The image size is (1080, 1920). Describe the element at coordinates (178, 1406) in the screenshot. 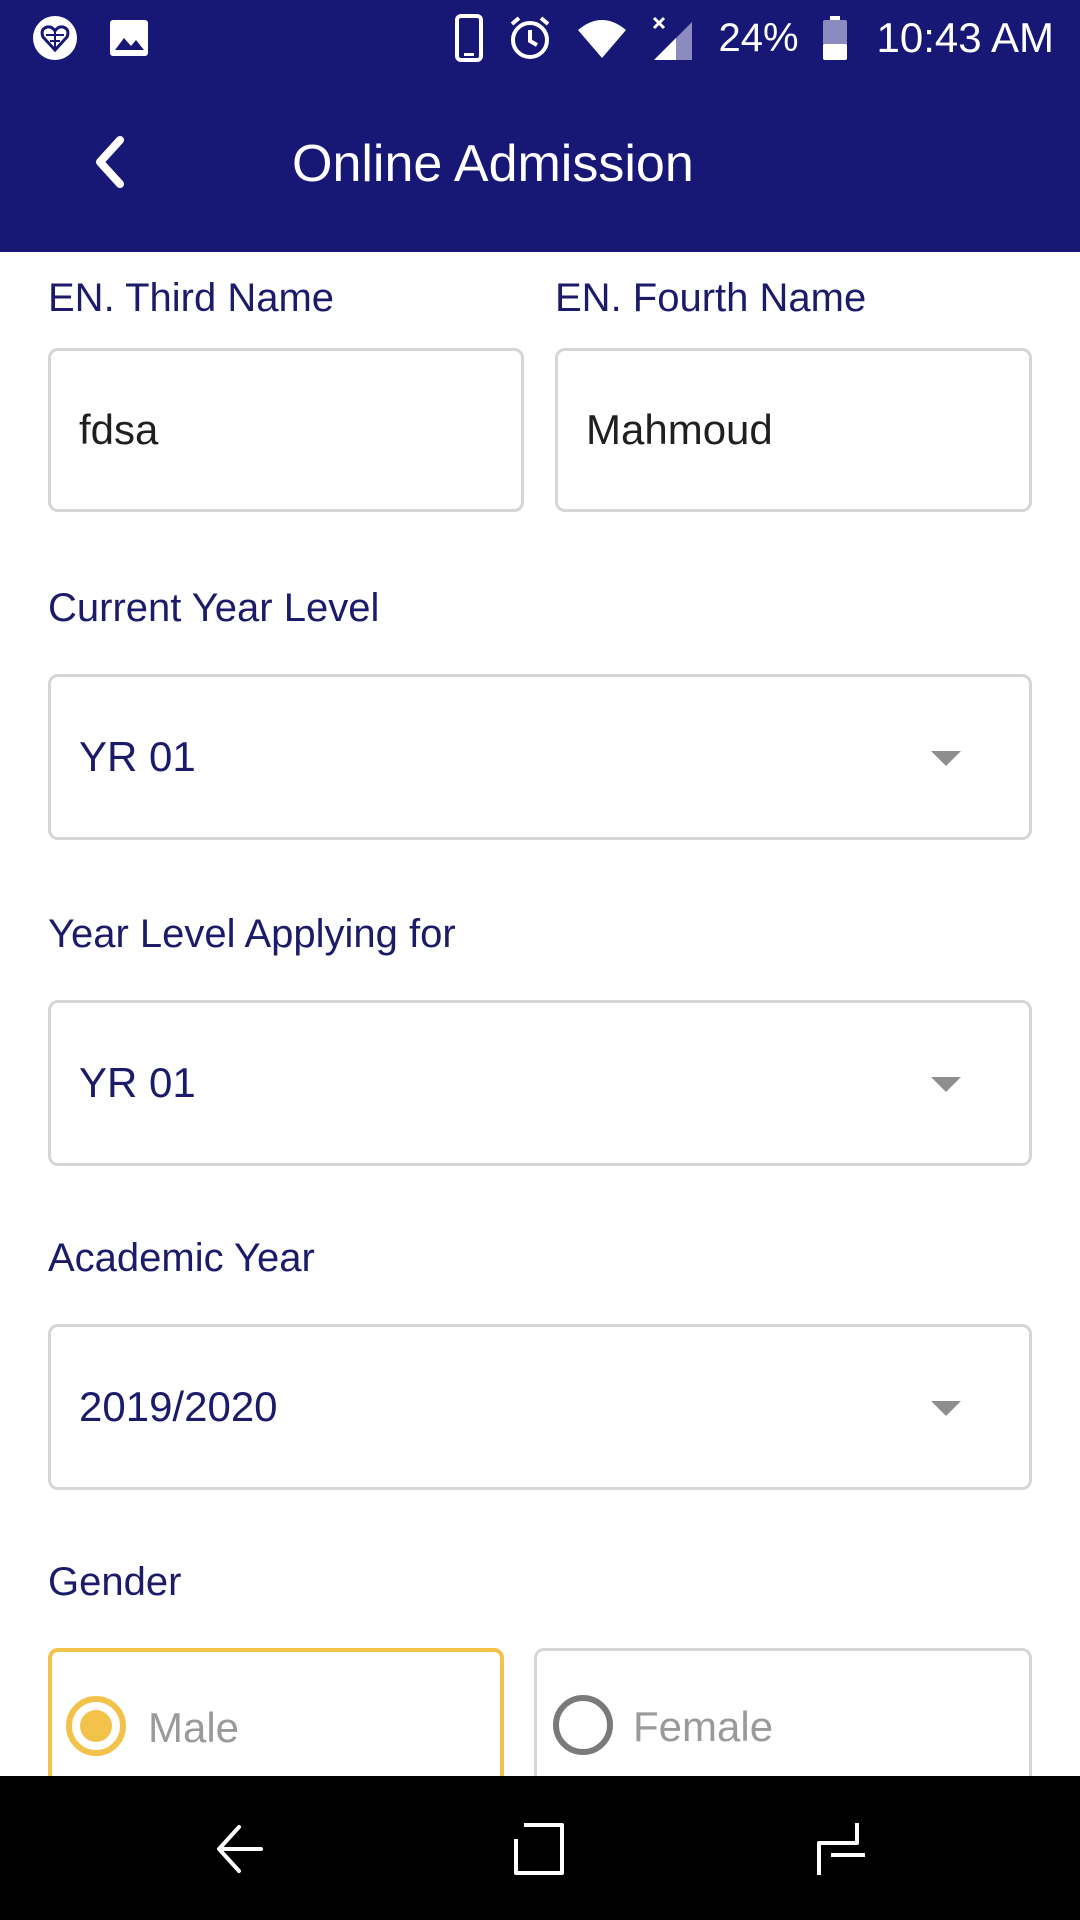

I see `academic-year-value: 2019/2020` at that location.